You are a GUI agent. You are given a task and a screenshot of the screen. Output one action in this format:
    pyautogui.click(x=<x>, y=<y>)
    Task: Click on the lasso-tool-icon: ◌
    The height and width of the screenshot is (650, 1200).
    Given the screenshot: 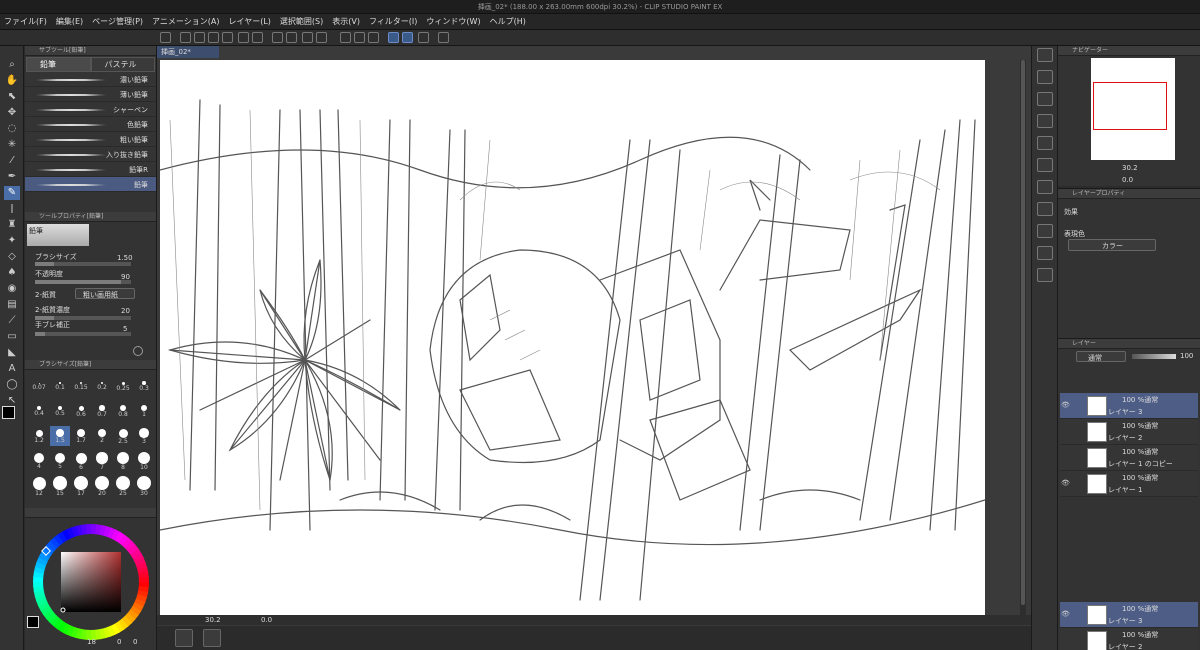 What is the action you would take?
    pyautogui.click(x=12, y=129)
    